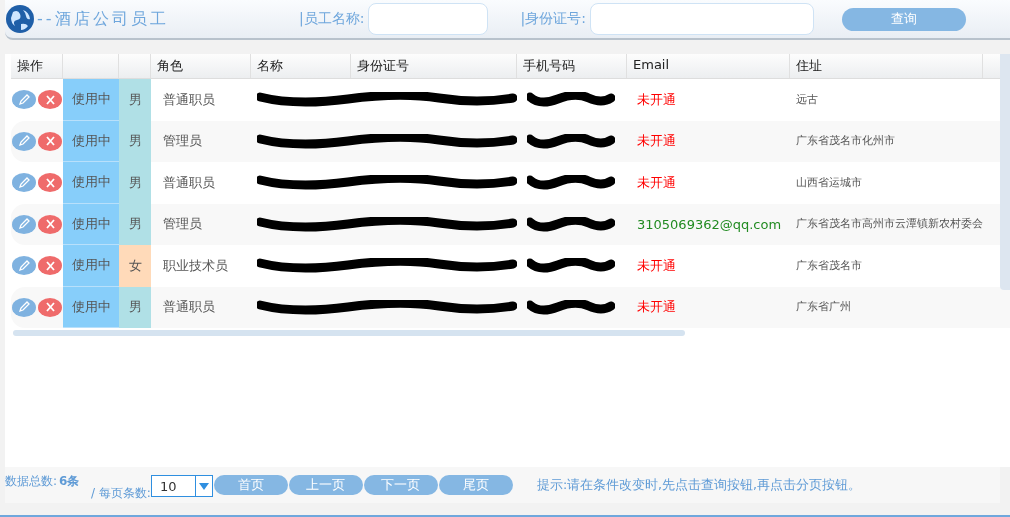 The height and width of the screenshot is (517, 1010). I want to click on app-title: --酒店公司员工, so click(103, 19).